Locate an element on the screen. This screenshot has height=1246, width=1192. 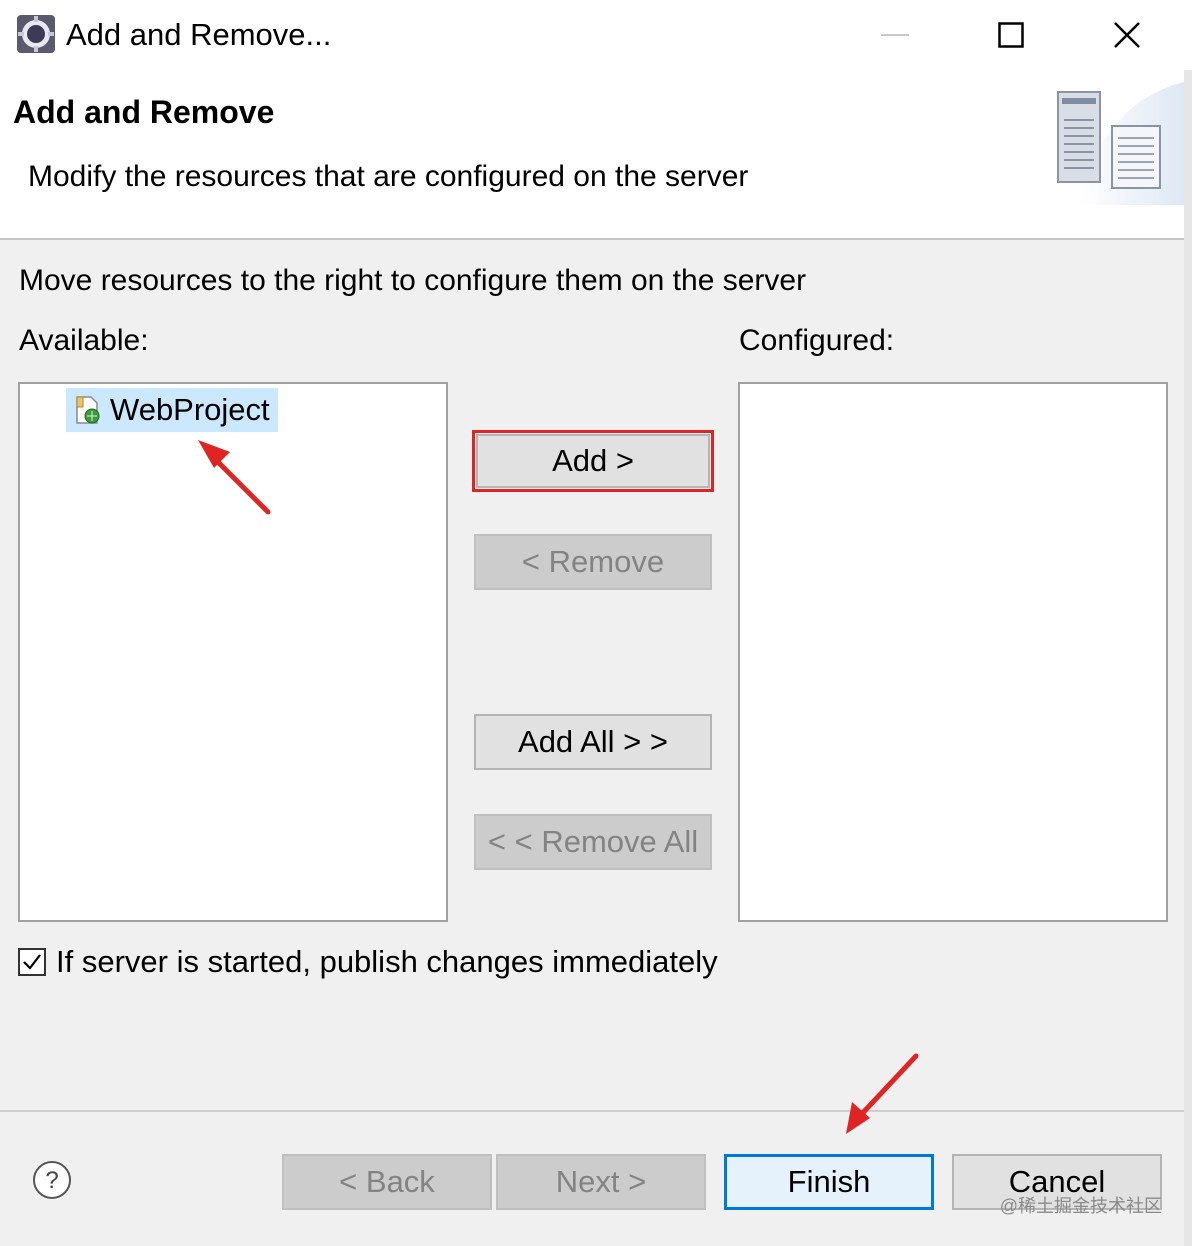
minimize-icon is located at coordinates (895, 35).